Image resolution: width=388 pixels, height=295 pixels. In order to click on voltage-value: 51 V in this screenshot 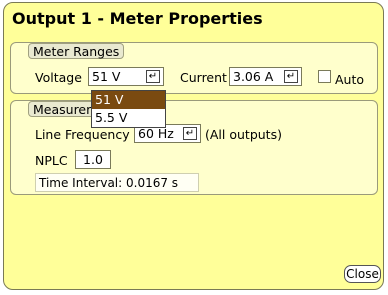, I will do `click(106, 76)`.